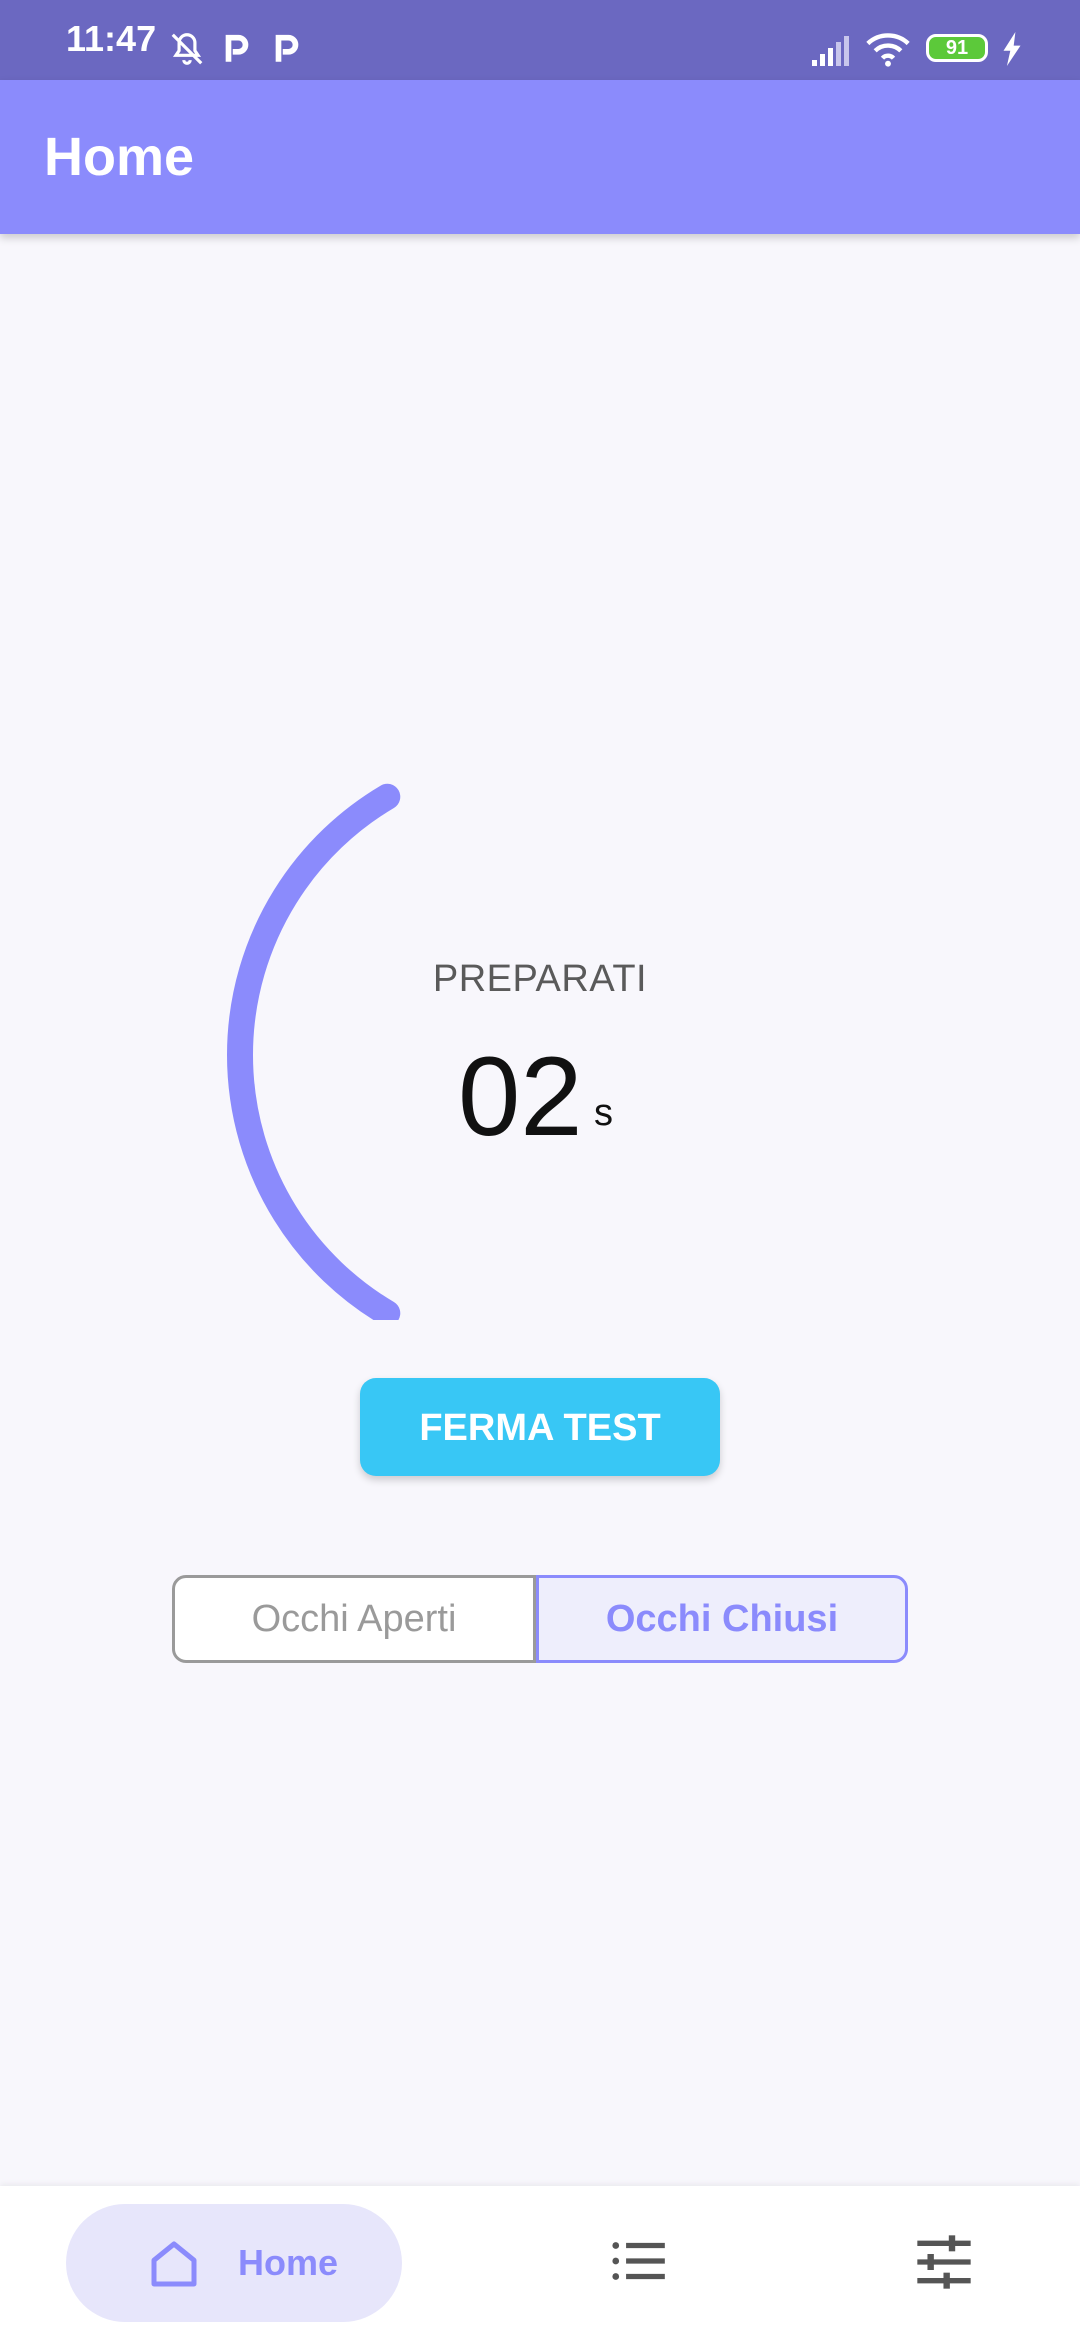 The image size is (1080, 2340). I want to click on status-bar: 11:47 91, so click(540, 40).